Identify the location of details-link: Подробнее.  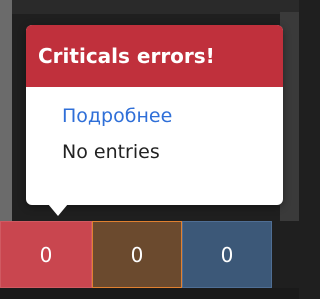
(166, 116).